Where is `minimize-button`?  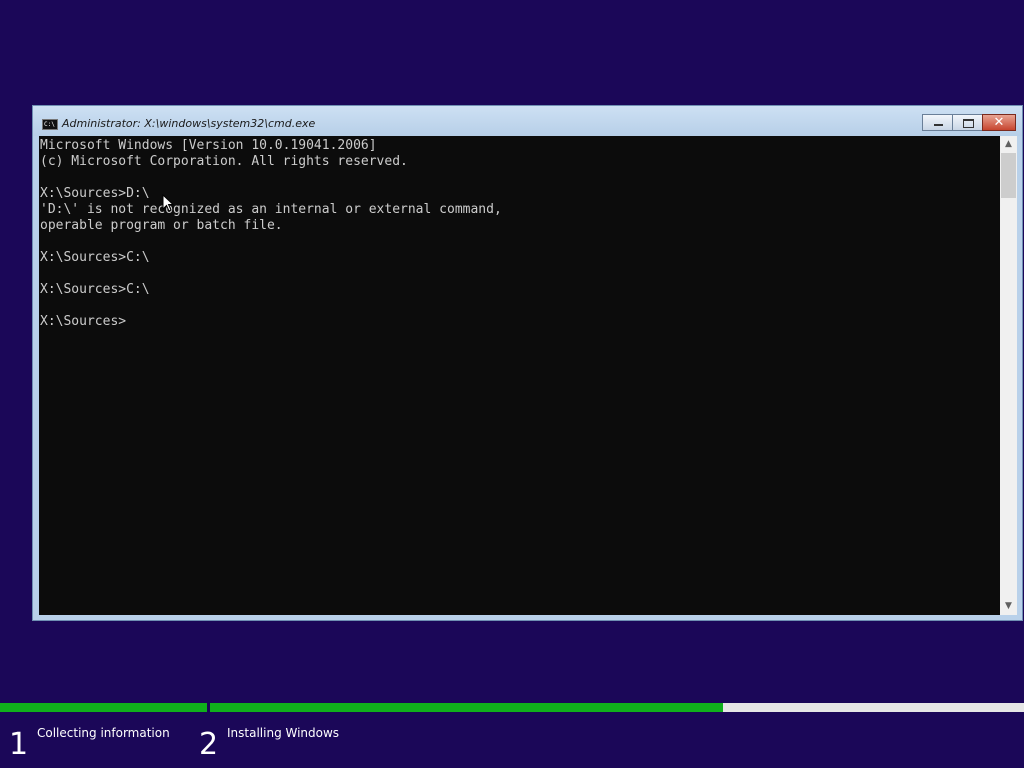
minimize-button is located at coordinates (937, 122).